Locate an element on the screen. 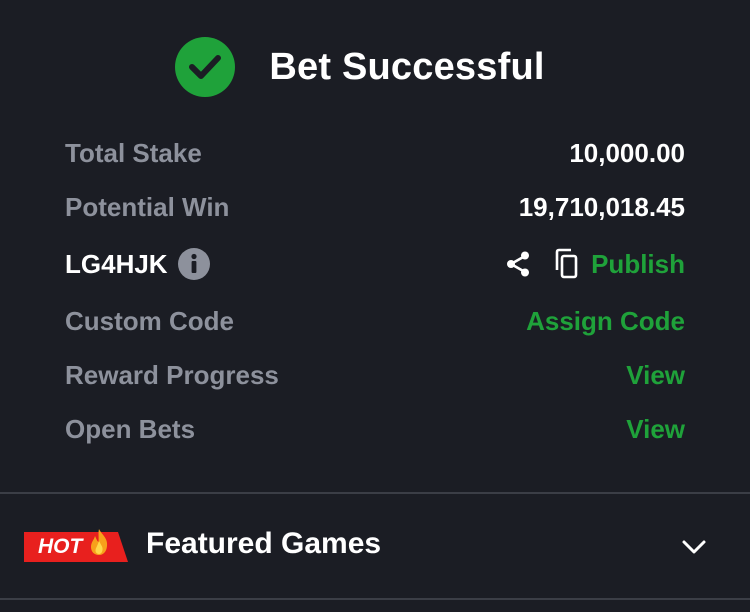  divider-bottom is located at coordinates (375, 599).